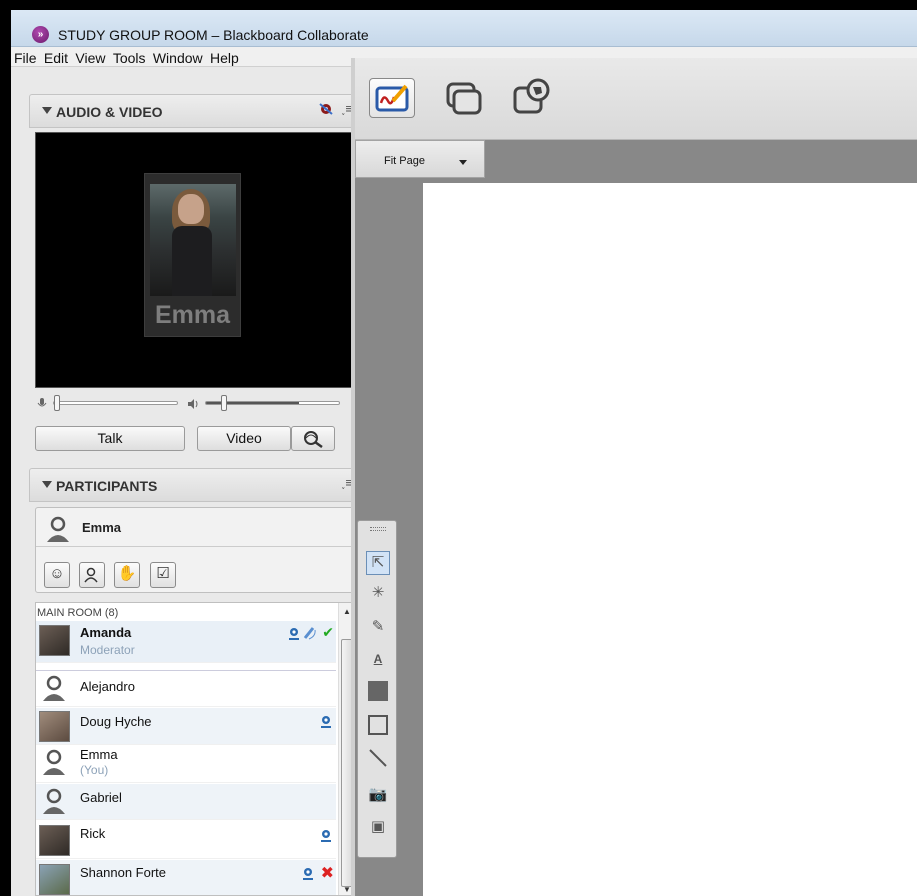 Image resolution: width=917 pixels, height=896 pixels. I want to click on raise-hand-button: ✋, so click(127, 575).